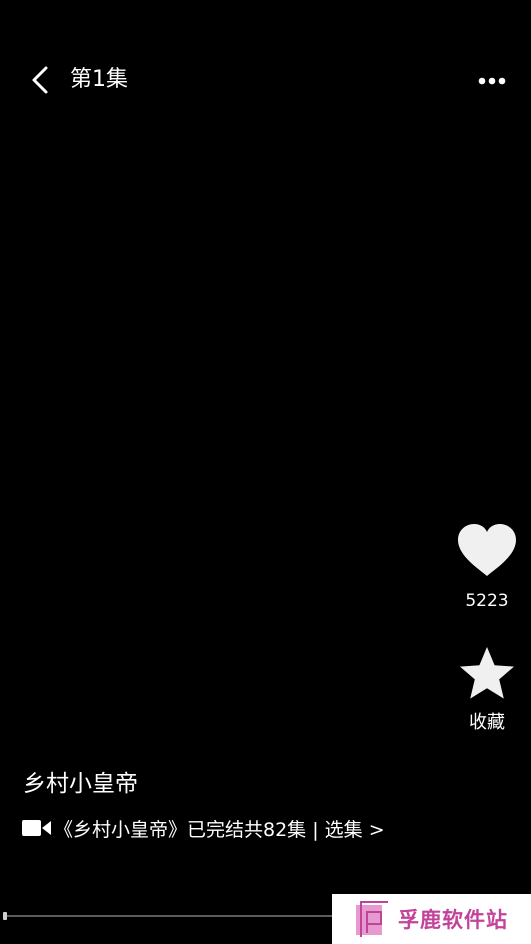 This screenshot has height=944, width=531. Describe the element at coordinates (36, 828) in the screenshot. I see `video-camera-icon` at that location.